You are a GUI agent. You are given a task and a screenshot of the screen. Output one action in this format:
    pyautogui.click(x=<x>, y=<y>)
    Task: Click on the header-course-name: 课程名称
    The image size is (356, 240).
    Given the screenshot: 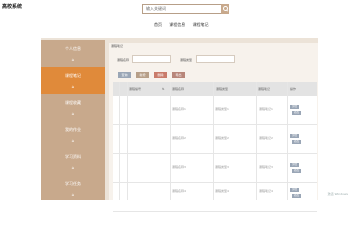 What is the action you would take?
    pyautogui.click(x=178, y=89)
    